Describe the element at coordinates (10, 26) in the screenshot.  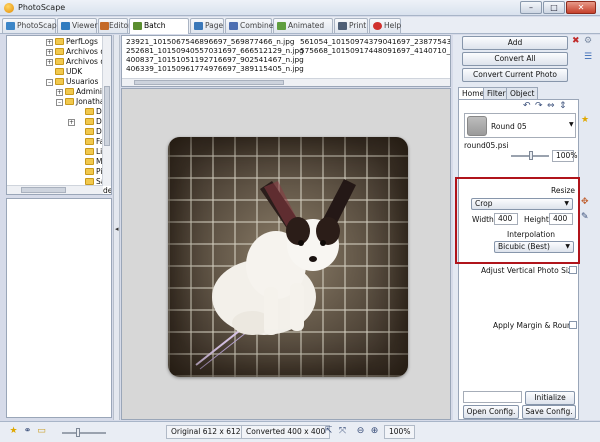
I see `photoscape-icon` at that location.